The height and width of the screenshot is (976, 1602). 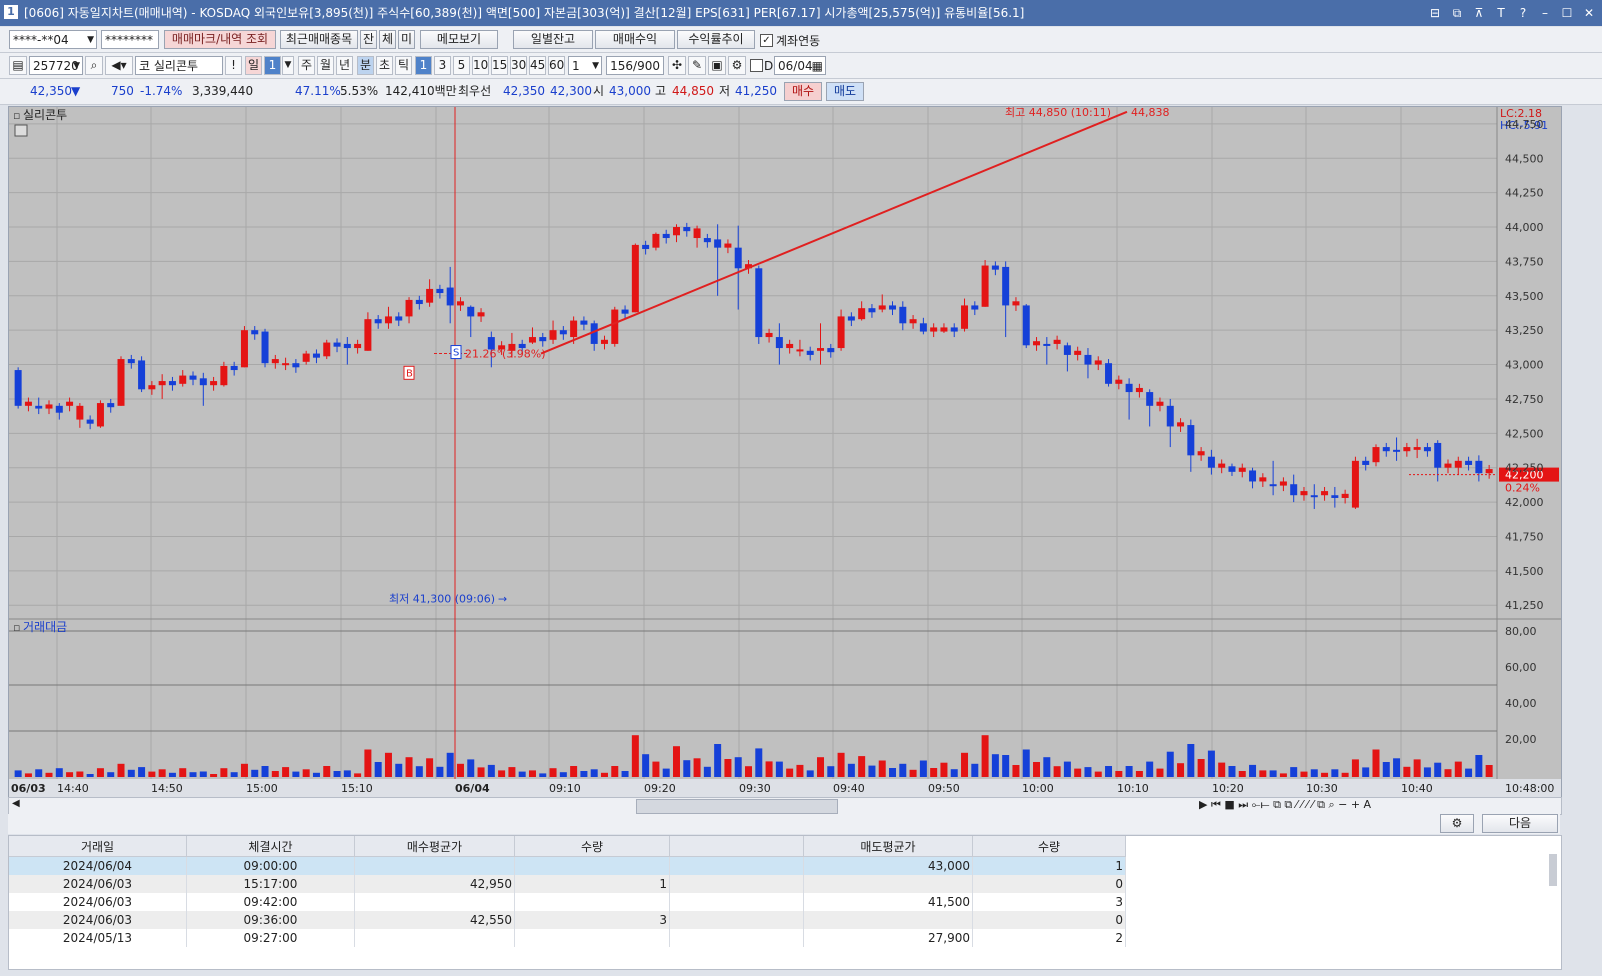 I want to click on trade-mark-button: 매매마크/내역 조회, so click(x=220, y=39).